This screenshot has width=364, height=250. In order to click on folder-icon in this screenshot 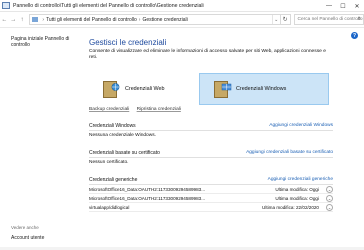, I will do `click(35, 19)`.